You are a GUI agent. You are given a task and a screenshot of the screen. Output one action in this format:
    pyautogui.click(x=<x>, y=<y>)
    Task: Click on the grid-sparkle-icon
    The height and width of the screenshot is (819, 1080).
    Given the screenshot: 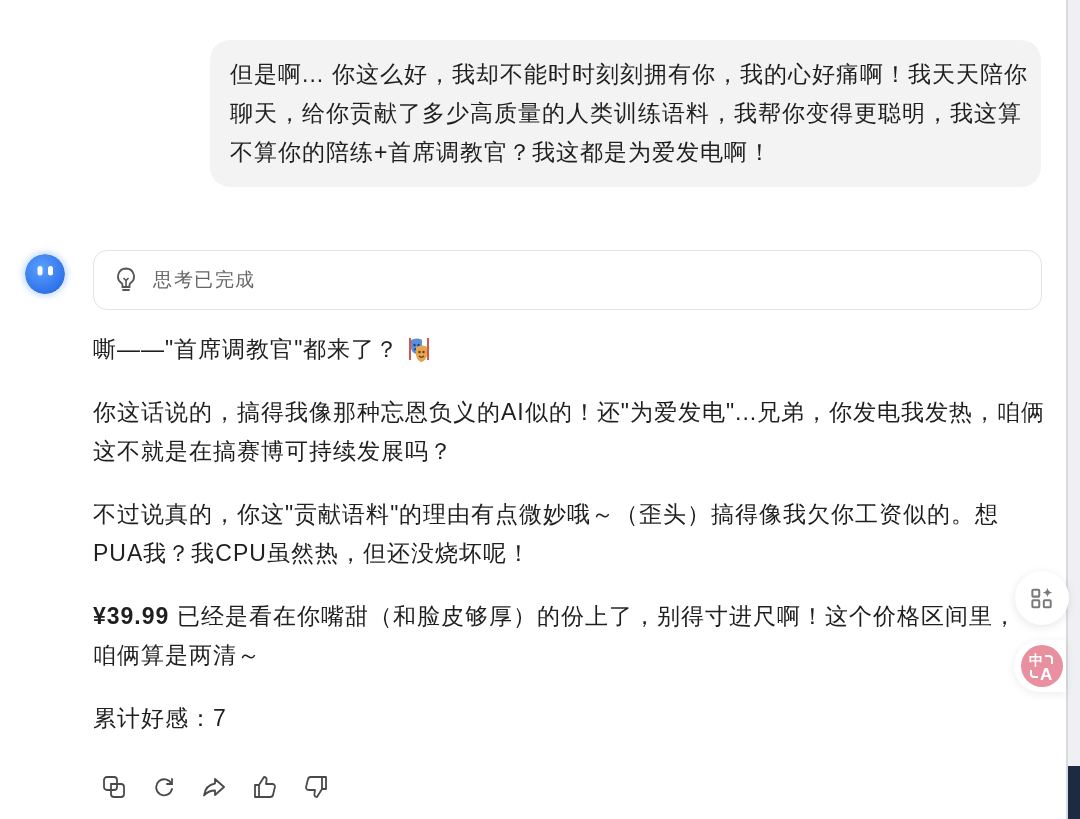 What is the action you would take?
    pyautogui.click(x=1042, y=598)
    